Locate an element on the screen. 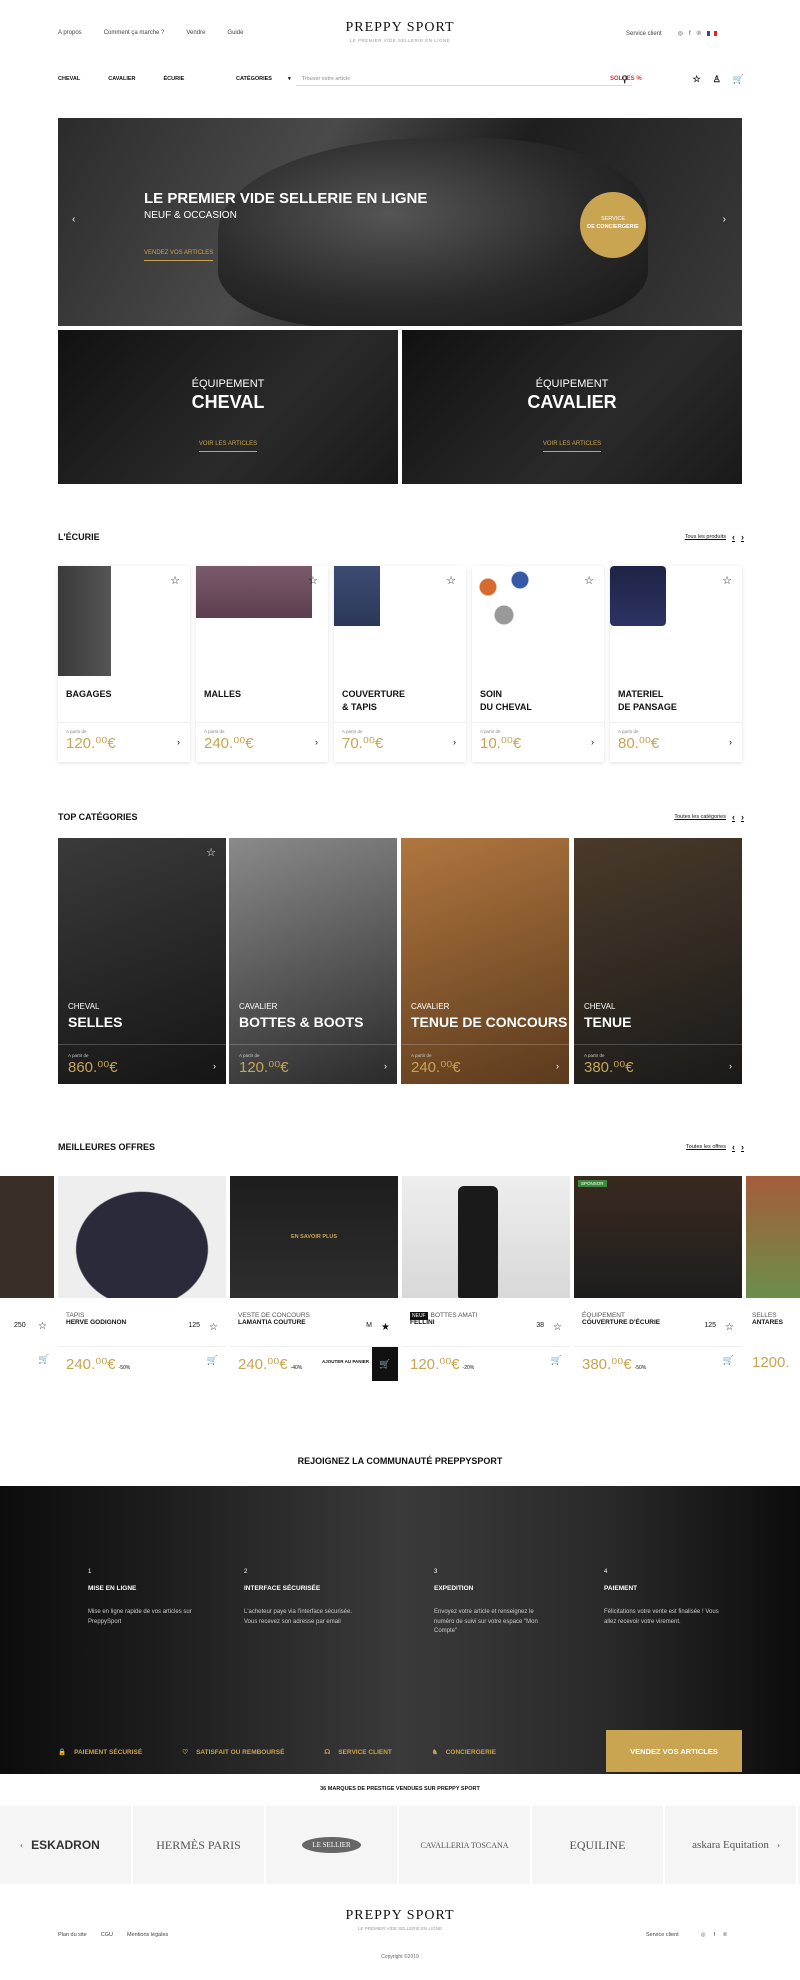 This screenshot has width=800, height=1980. offre-brand: ANTARES is located at coordinates (767, 1322).